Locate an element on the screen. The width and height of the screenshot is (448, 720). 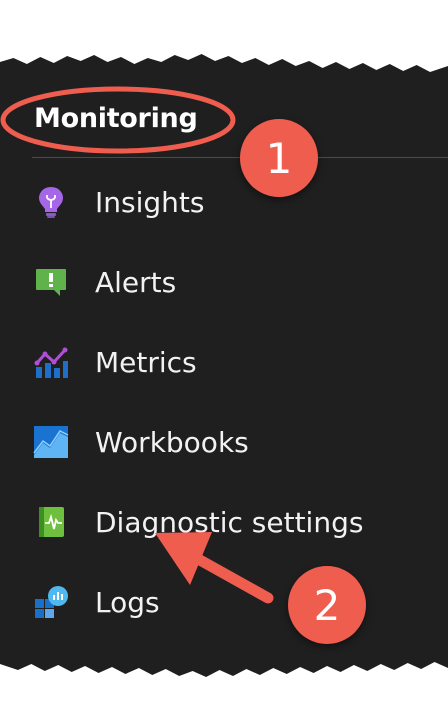
diagnostic-settings-icon is located at coordinates (51, 522).